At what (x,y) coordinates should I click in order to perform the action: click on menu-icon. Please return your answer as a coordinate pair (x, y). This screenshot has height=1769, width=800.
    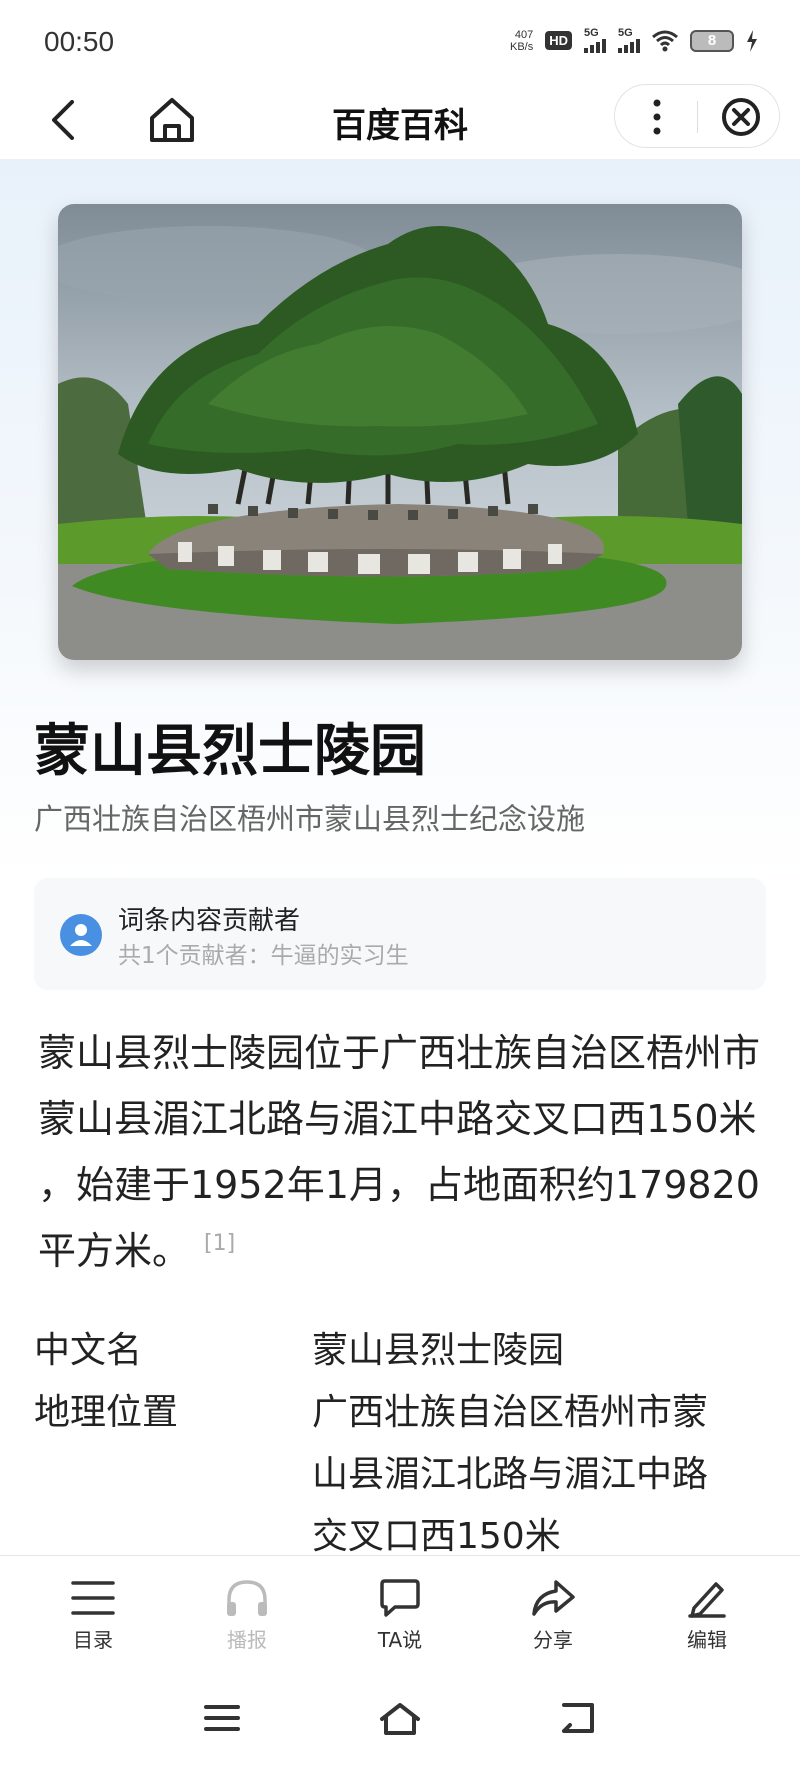
    Looking at the image, I should click on (222, 1718).